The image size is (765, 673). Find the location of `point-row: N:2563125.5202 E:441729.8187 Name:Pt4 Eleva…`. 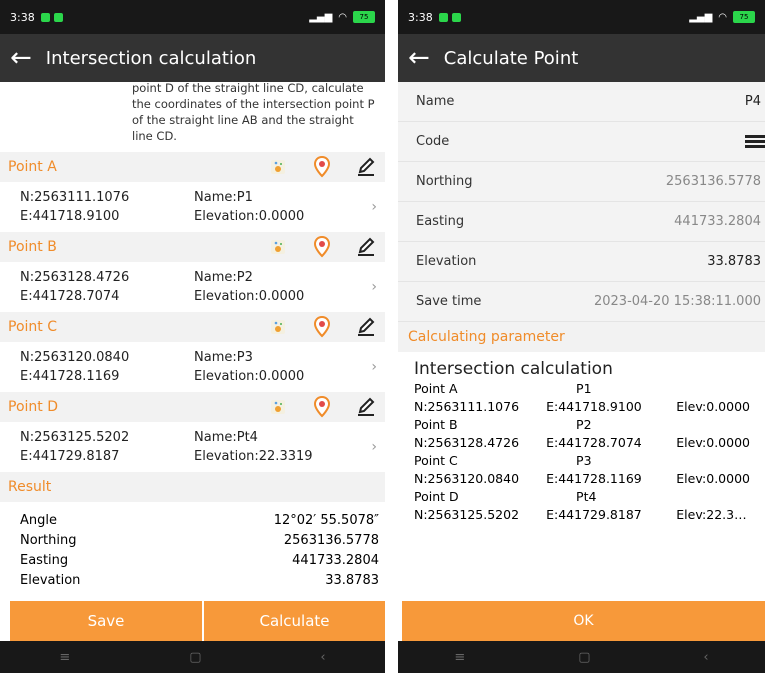

point-row: N:2563125.5202 E:441729.8187 Name:Pt4 Eleva… is located at coordinates (192, 447).